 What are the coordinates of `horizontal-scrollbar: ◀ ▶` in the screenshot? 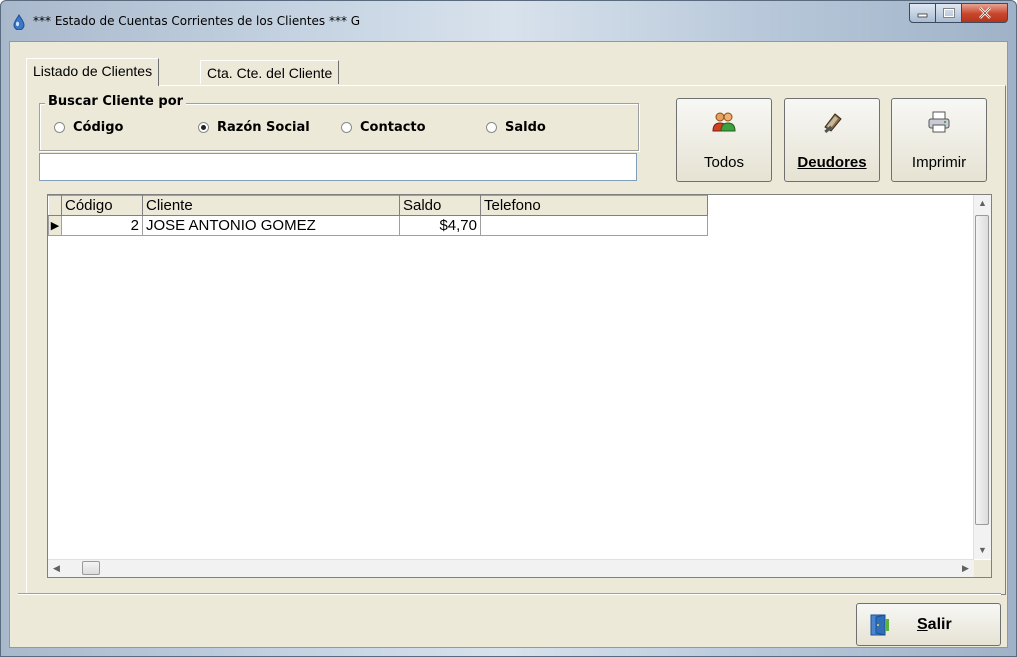 It's located at (511, 568).